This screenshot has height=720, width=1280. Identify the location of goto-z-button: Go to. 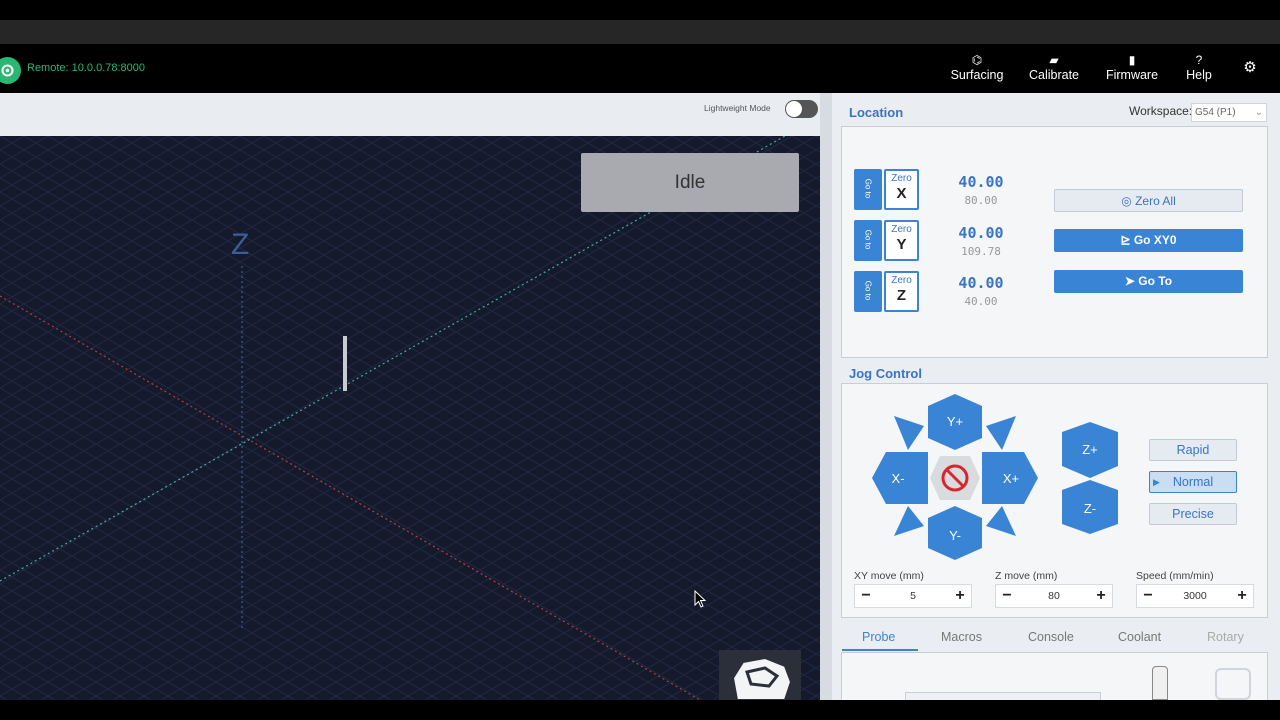
(868, 291).